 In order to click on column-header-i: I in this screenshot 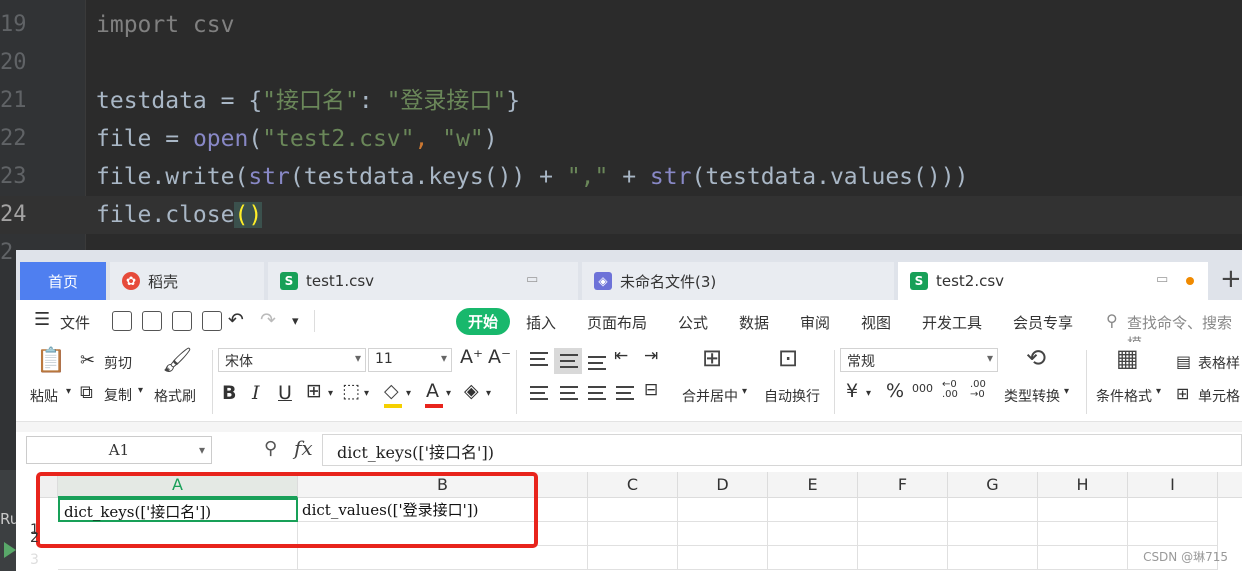, I will do `click(1173, 485)`.